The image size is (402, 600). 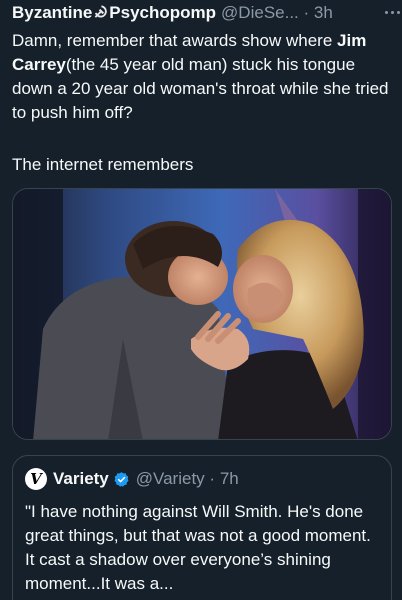 I want to click on variety-logo-letter: V, so click(x=36, y=478).